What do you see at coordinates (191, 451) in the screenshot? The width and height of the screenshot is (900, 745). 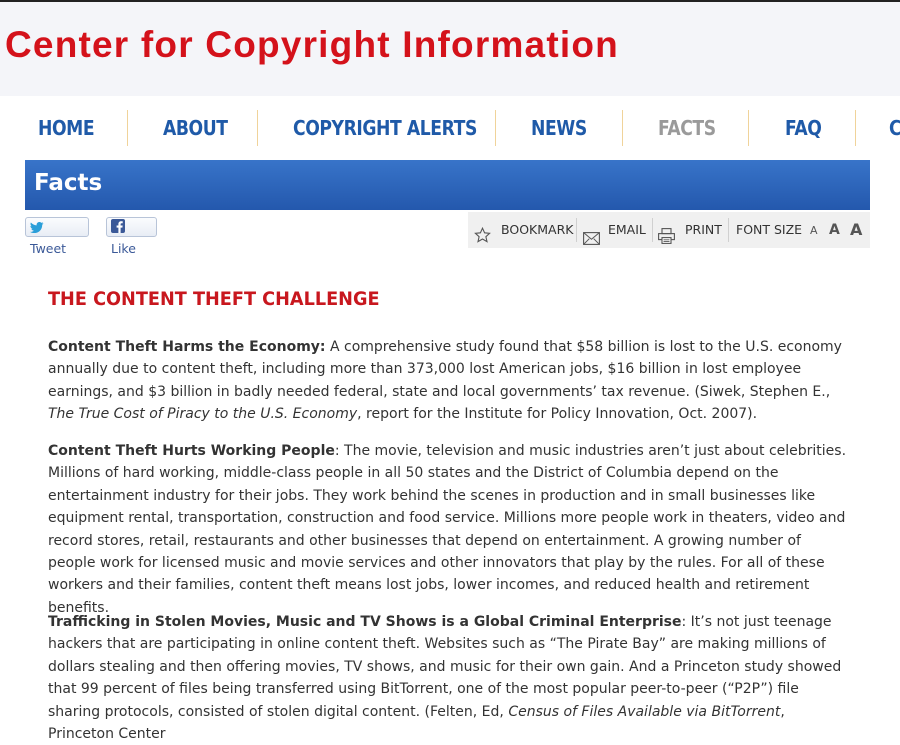 I see `paragraph-lead: Content Theft Hurts Working People` at bounding box center [191, 451].